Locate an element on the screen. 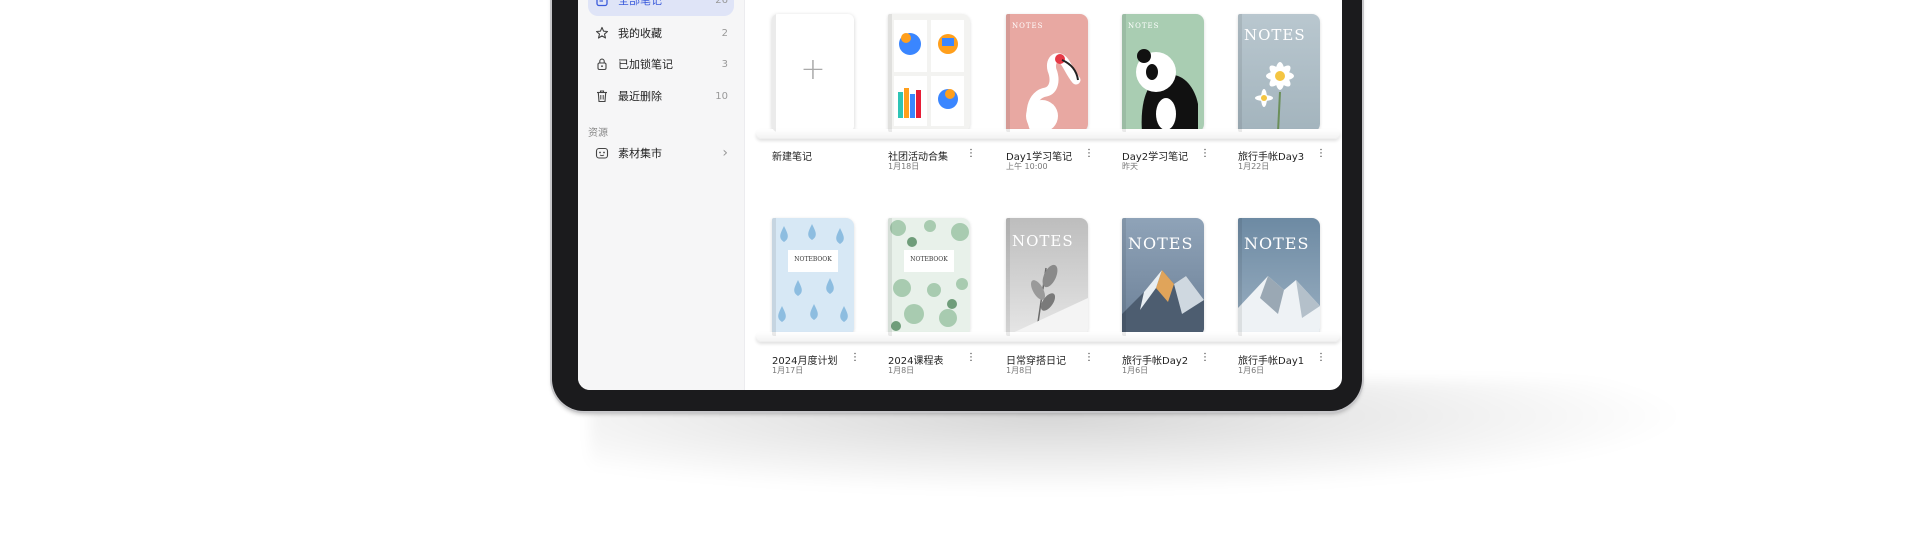 This screenshot has height=549, width=1920. note-date: 1月18日 is located at coordinates (904, 166).